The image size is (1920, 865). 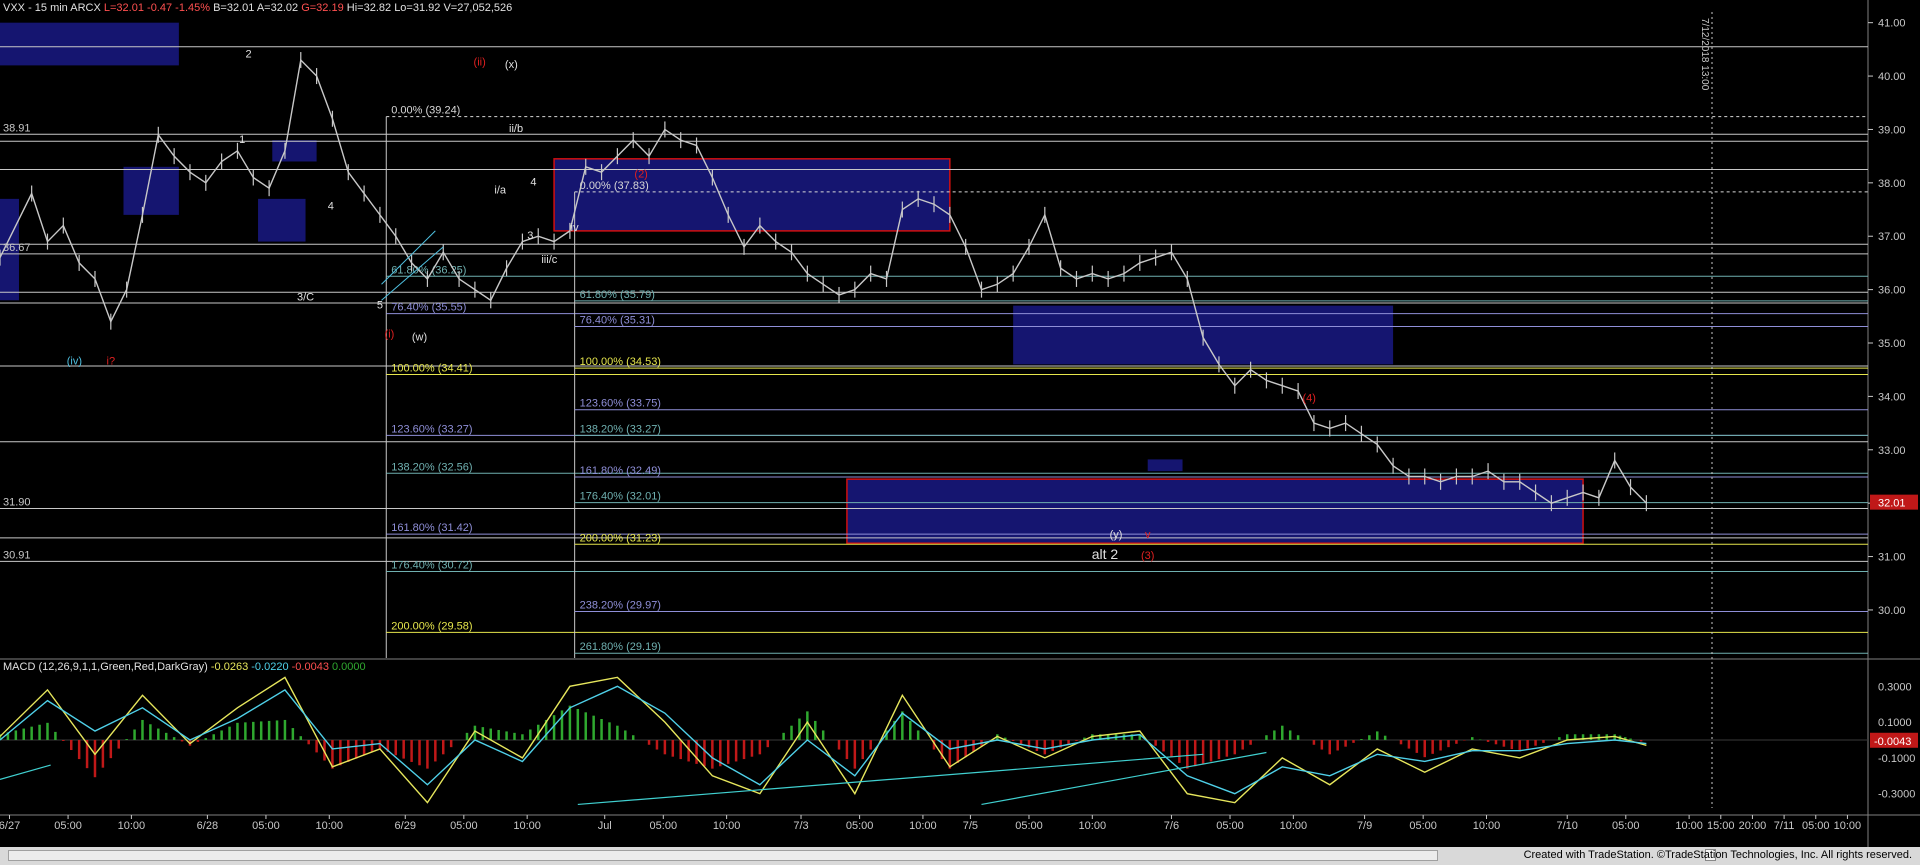 I want to click on time-tick-26: 10:00, so click(x=1689, y=826).